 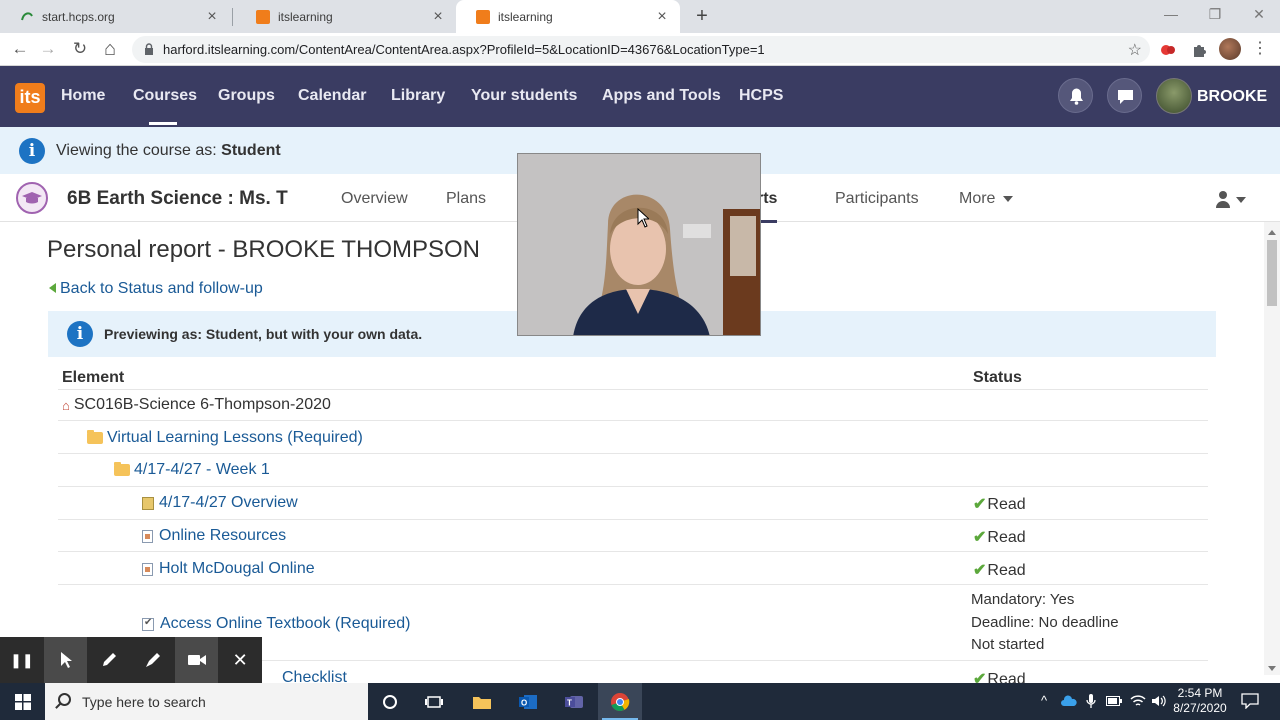 I want to click on taskbar-search: Type here to search, so click(x=206, y=701).